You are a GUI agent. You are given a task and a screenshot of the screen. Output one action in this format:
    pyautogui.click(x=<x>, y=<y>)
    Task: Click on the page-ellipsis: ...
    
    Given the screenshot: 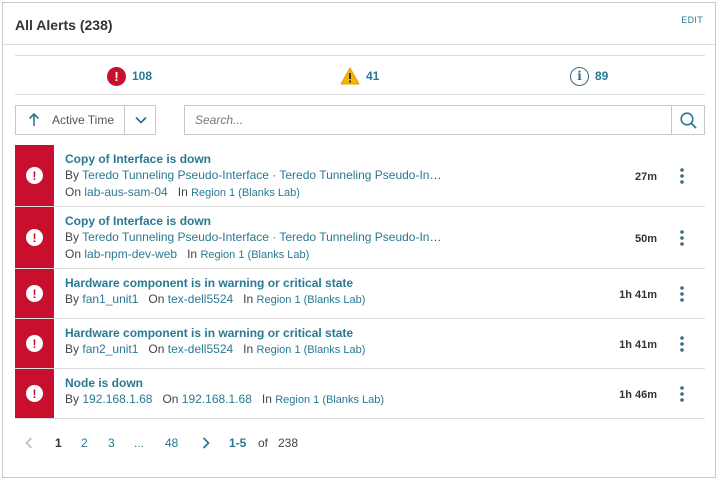 What is the action you would take?
    pyautogui.click(x=139, y=443)
    